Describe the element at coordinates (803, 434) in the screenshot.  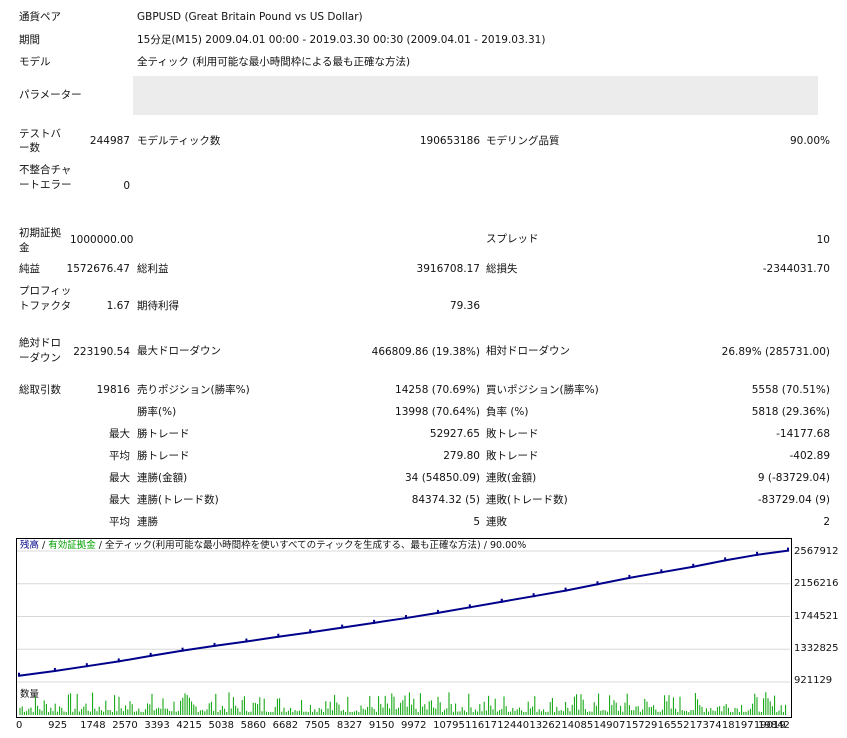
I see `largest-loss-value: -14177.68` at that location.